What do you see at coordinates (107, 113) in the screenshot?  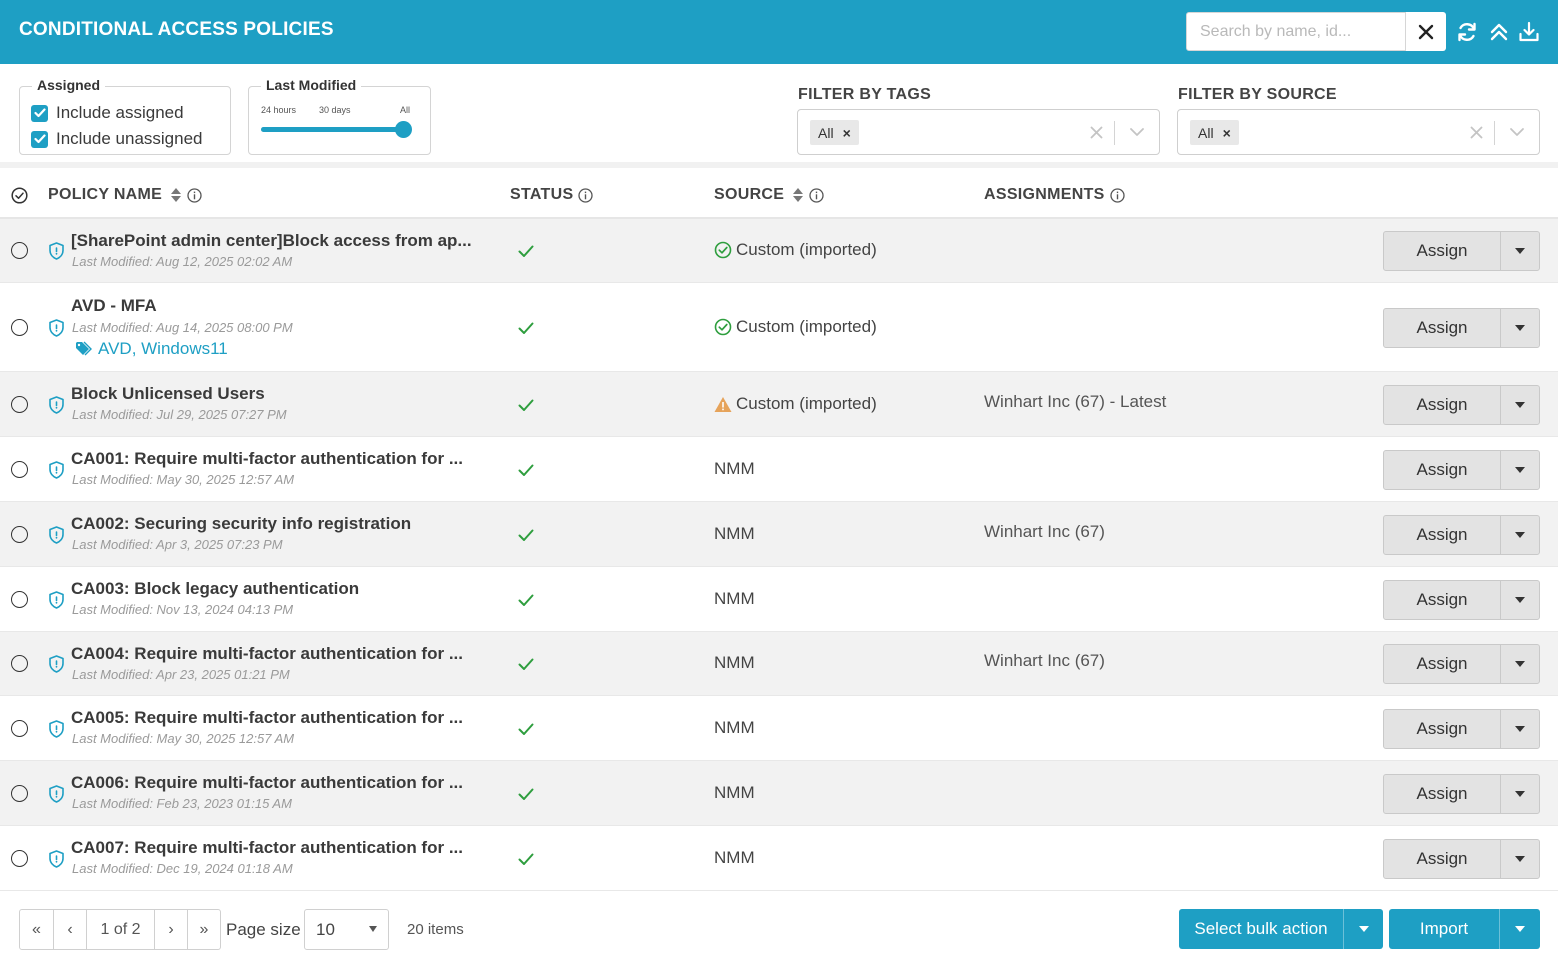 I see `include-assigned-checkbox: Include assigned` at bounding box center [107, 113].